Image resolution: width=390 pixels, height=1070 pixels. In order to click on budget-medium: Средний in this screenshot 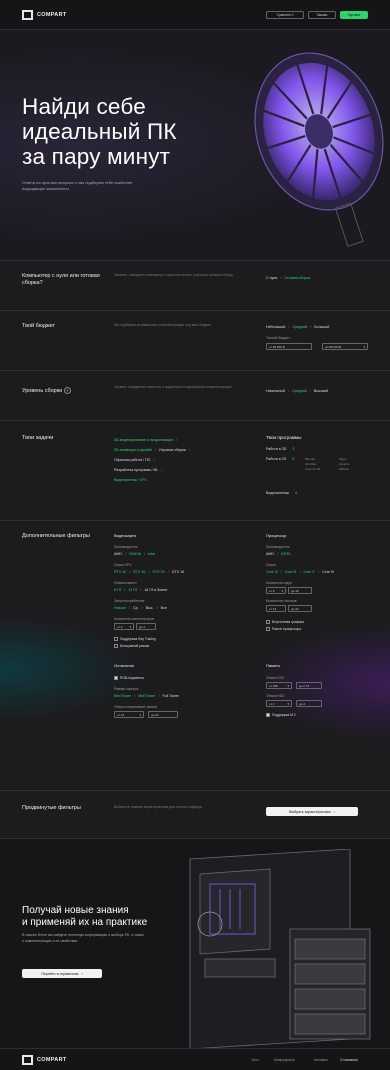, I will do `click(300, 327)`.